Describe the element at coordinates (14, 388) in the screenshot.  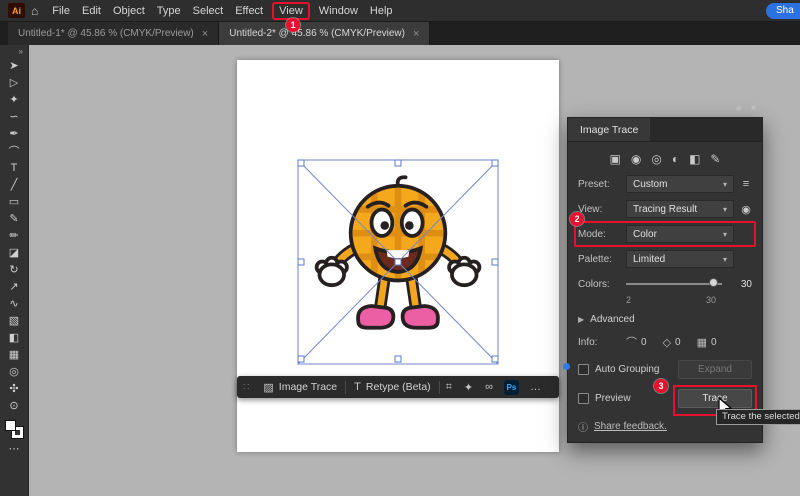
I see `hand-tool-icon: ✣` at that location.